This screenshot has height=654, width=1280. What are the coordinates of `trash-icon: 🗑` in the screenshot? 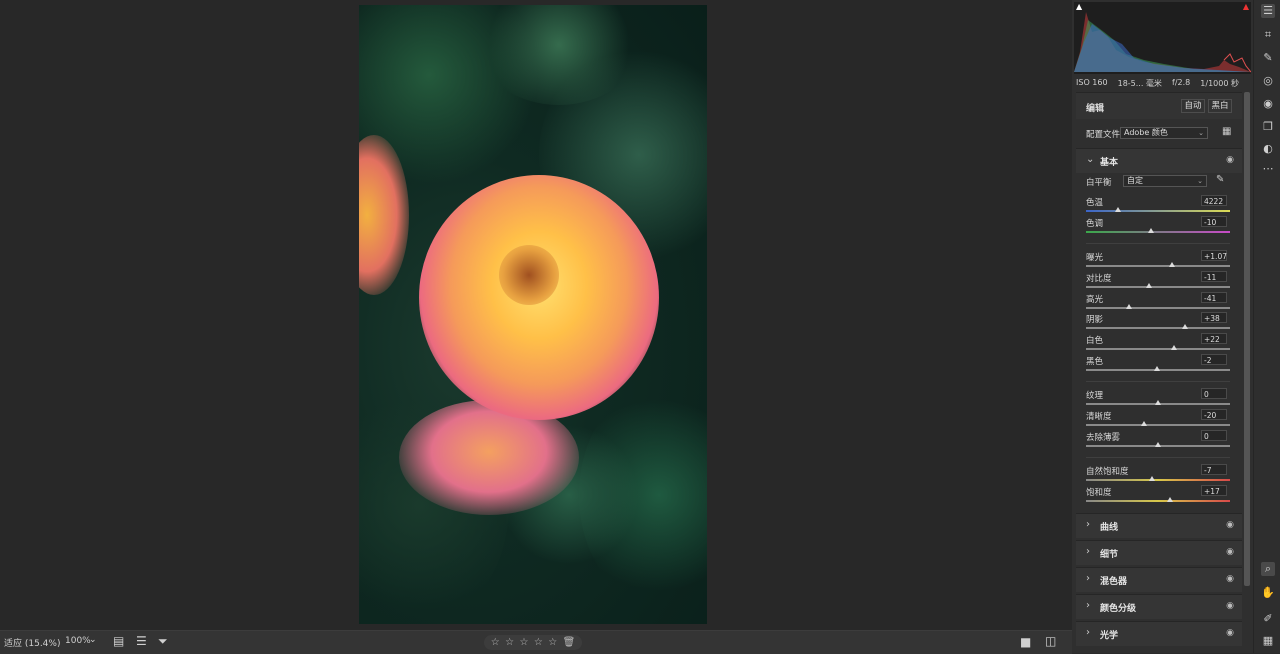 It's located at (569, 642).